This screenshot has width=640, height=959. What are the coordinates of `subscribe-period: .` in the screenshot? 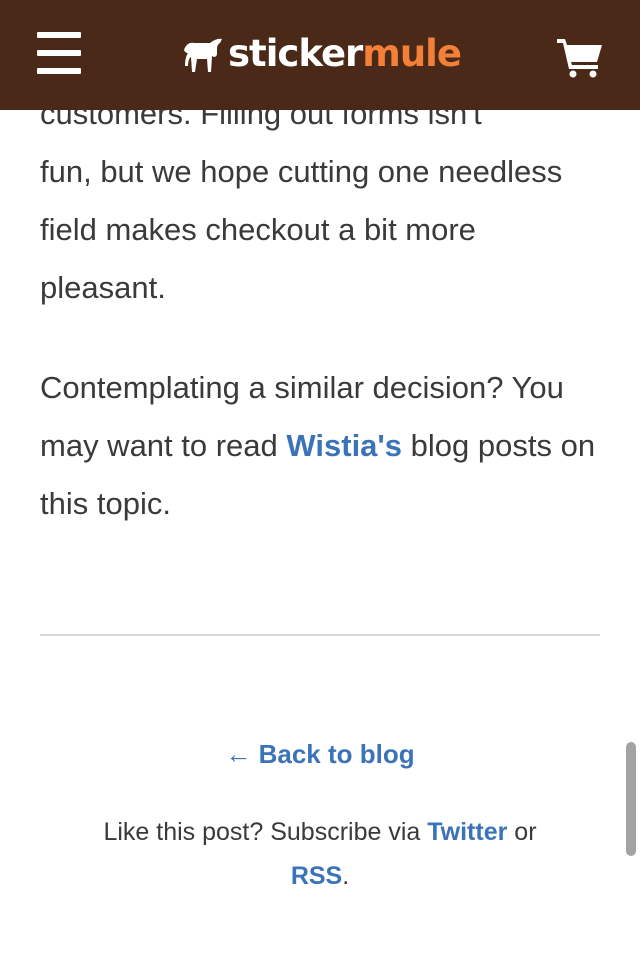 It's located at (346, 876).